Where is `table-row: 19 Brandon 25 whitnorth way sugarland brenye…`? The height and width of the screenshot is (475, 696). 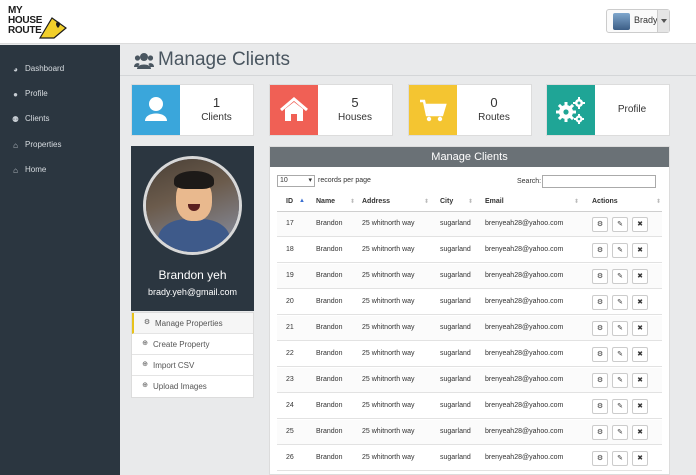 table-row: 19 Brandon 25 whitnorth way sugarland brenye… is located at coordinates (469, 276).